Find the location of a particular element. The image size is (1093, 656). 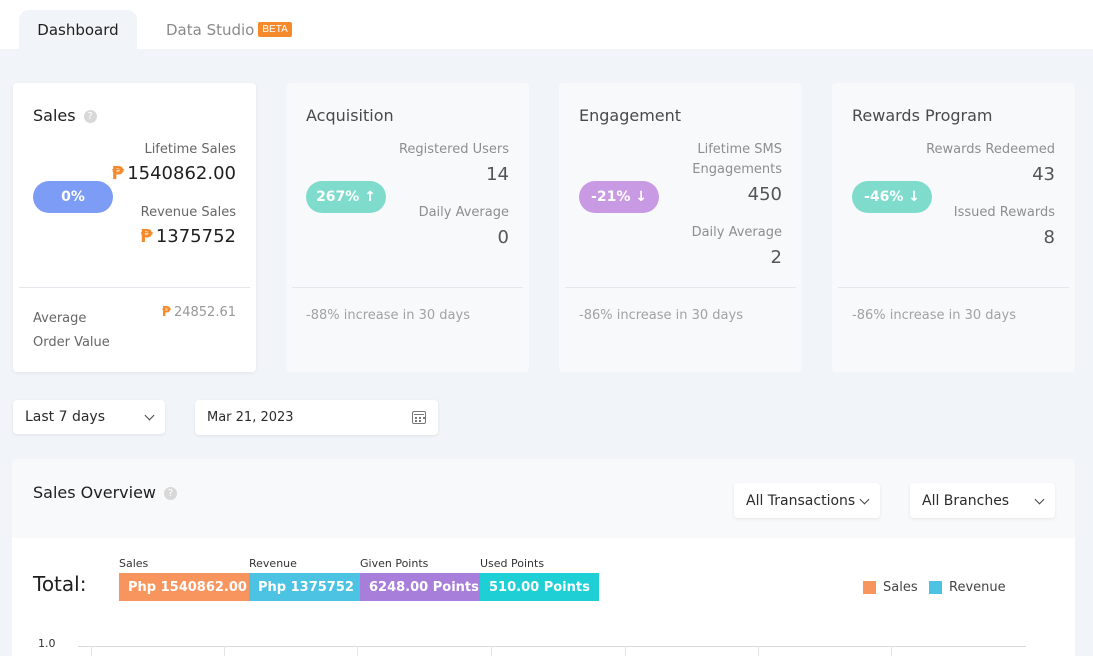

engagement-daily-average-value: 2 is located at coordinates (776, 257).